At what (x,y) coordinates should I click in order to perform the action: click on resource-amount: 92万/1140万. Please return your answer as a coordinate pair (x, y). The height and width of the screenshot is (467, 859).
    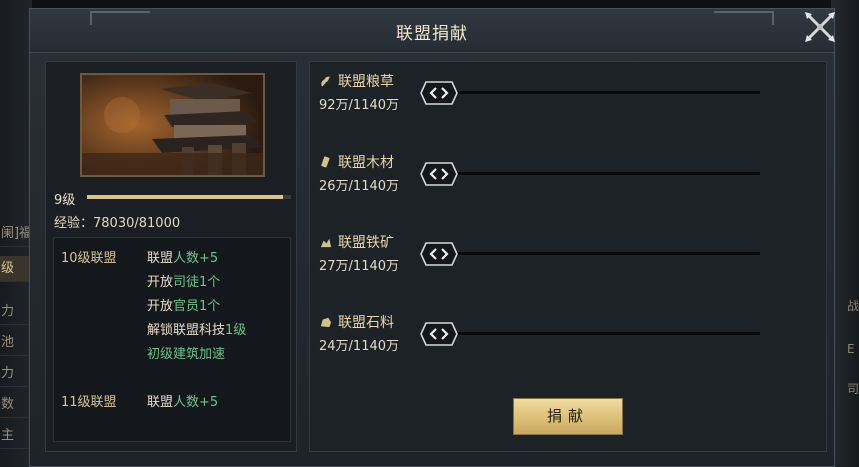
    Looking at the image, I should click on (359, 105).